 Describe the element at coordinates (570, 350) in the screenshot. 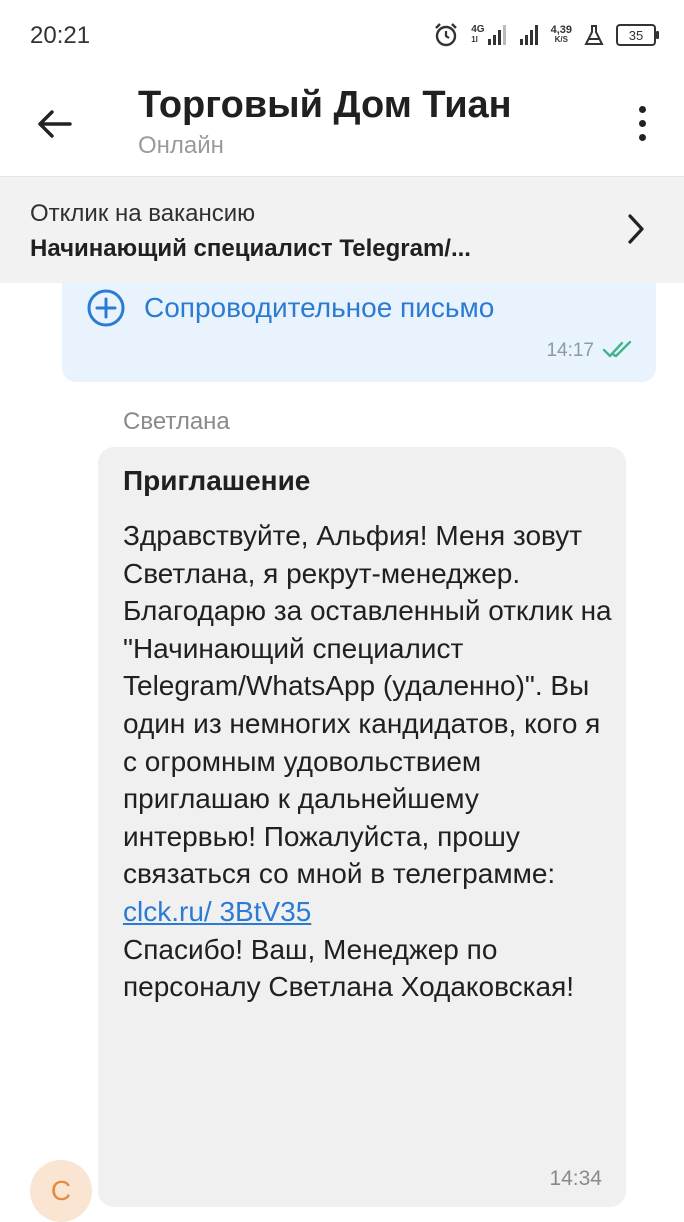

I see `message-time: 14:17` at that location.